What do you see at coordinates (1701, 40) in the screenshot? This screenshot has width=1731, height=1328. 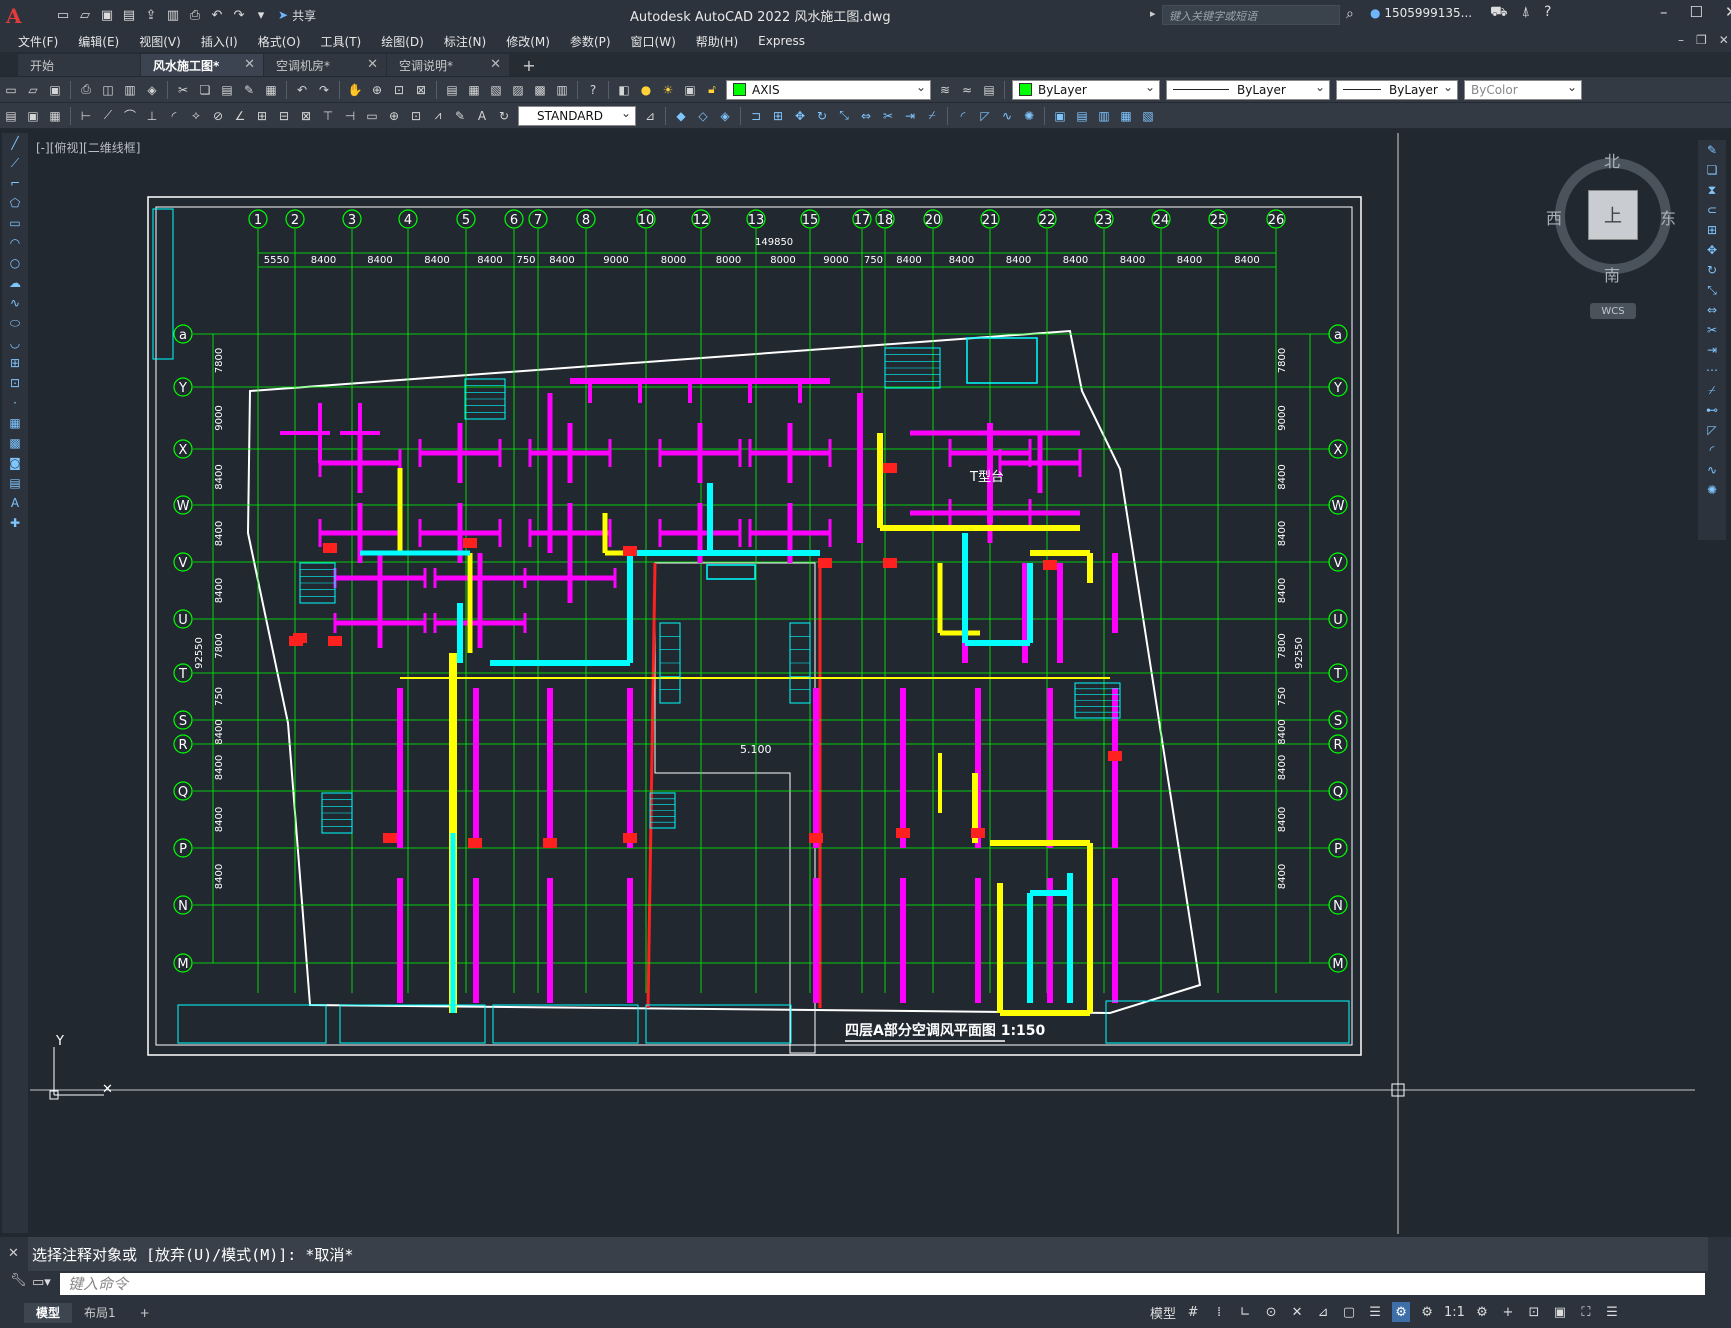 I see `doc-restore-icon: ❐` at bounding box center [1701, 40].